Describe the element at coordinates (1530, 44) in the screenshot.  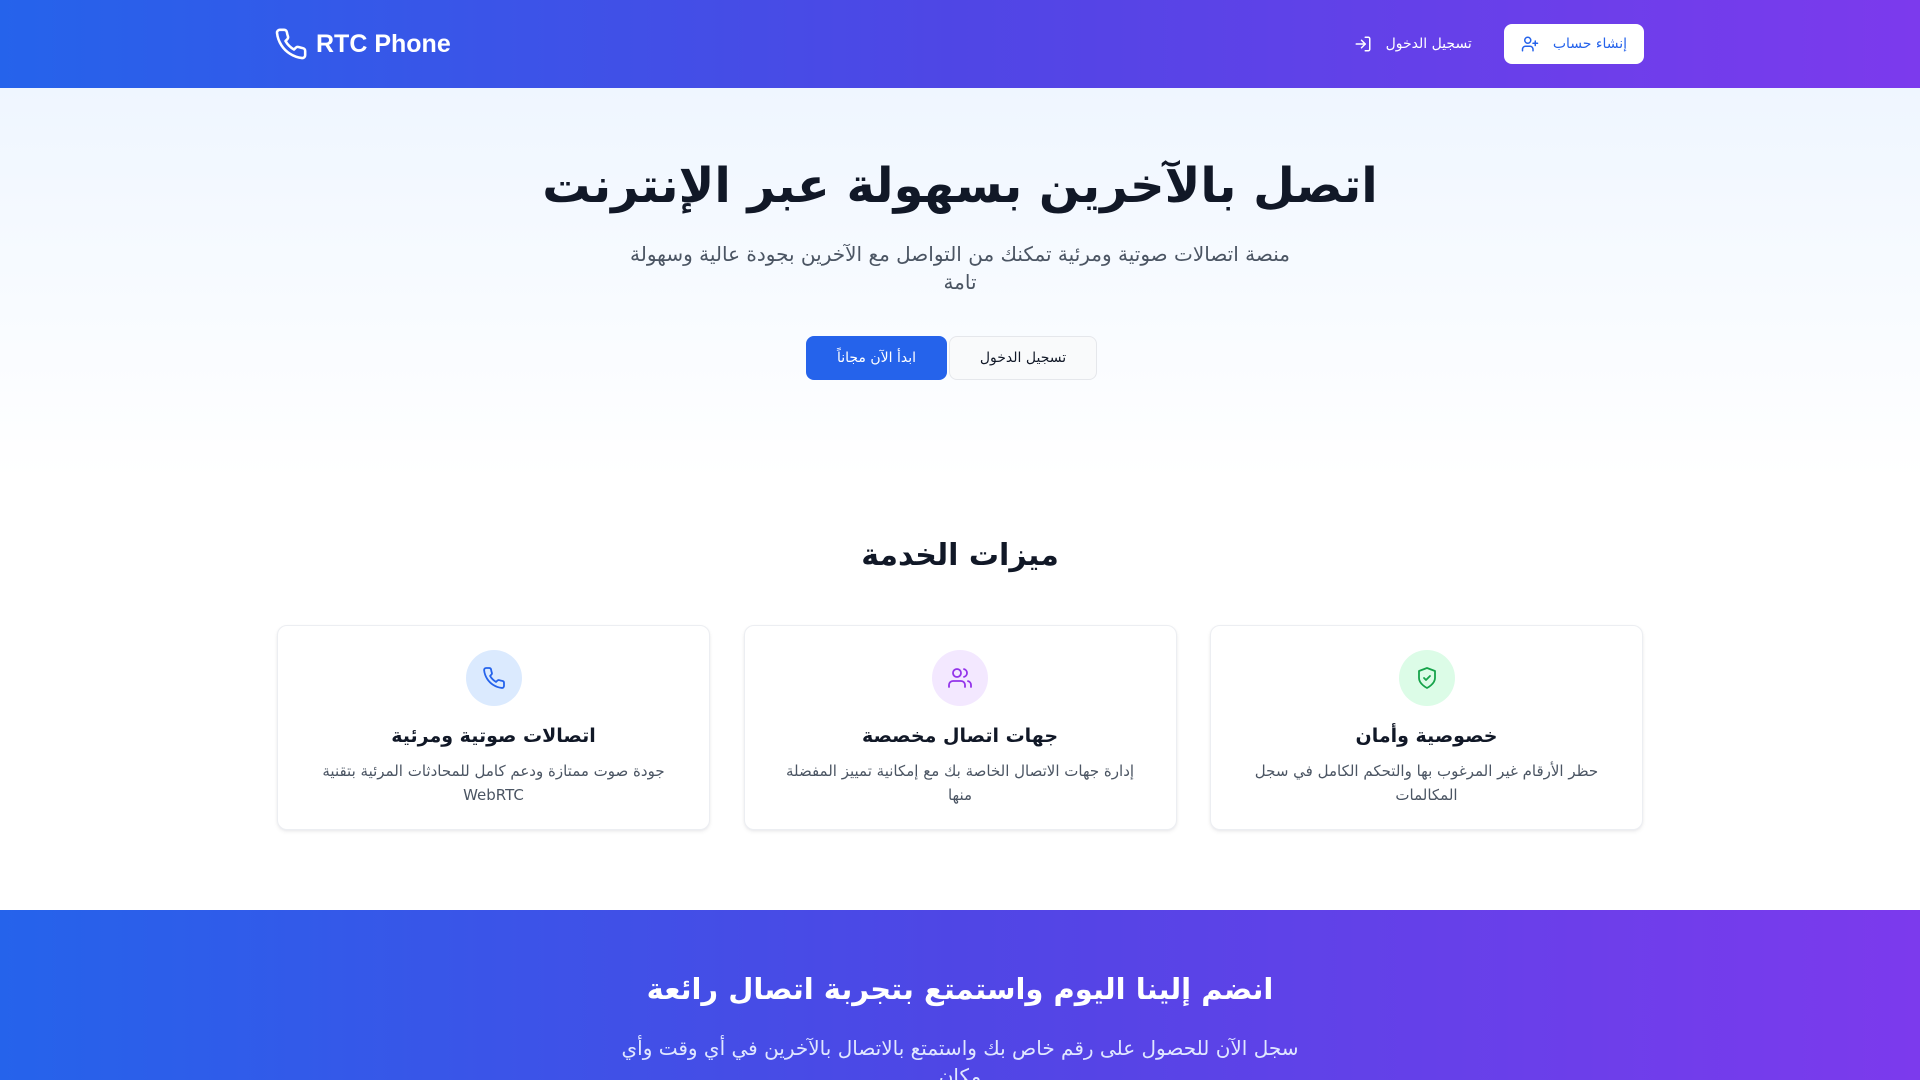
I see `user-plus-icon` at that location.